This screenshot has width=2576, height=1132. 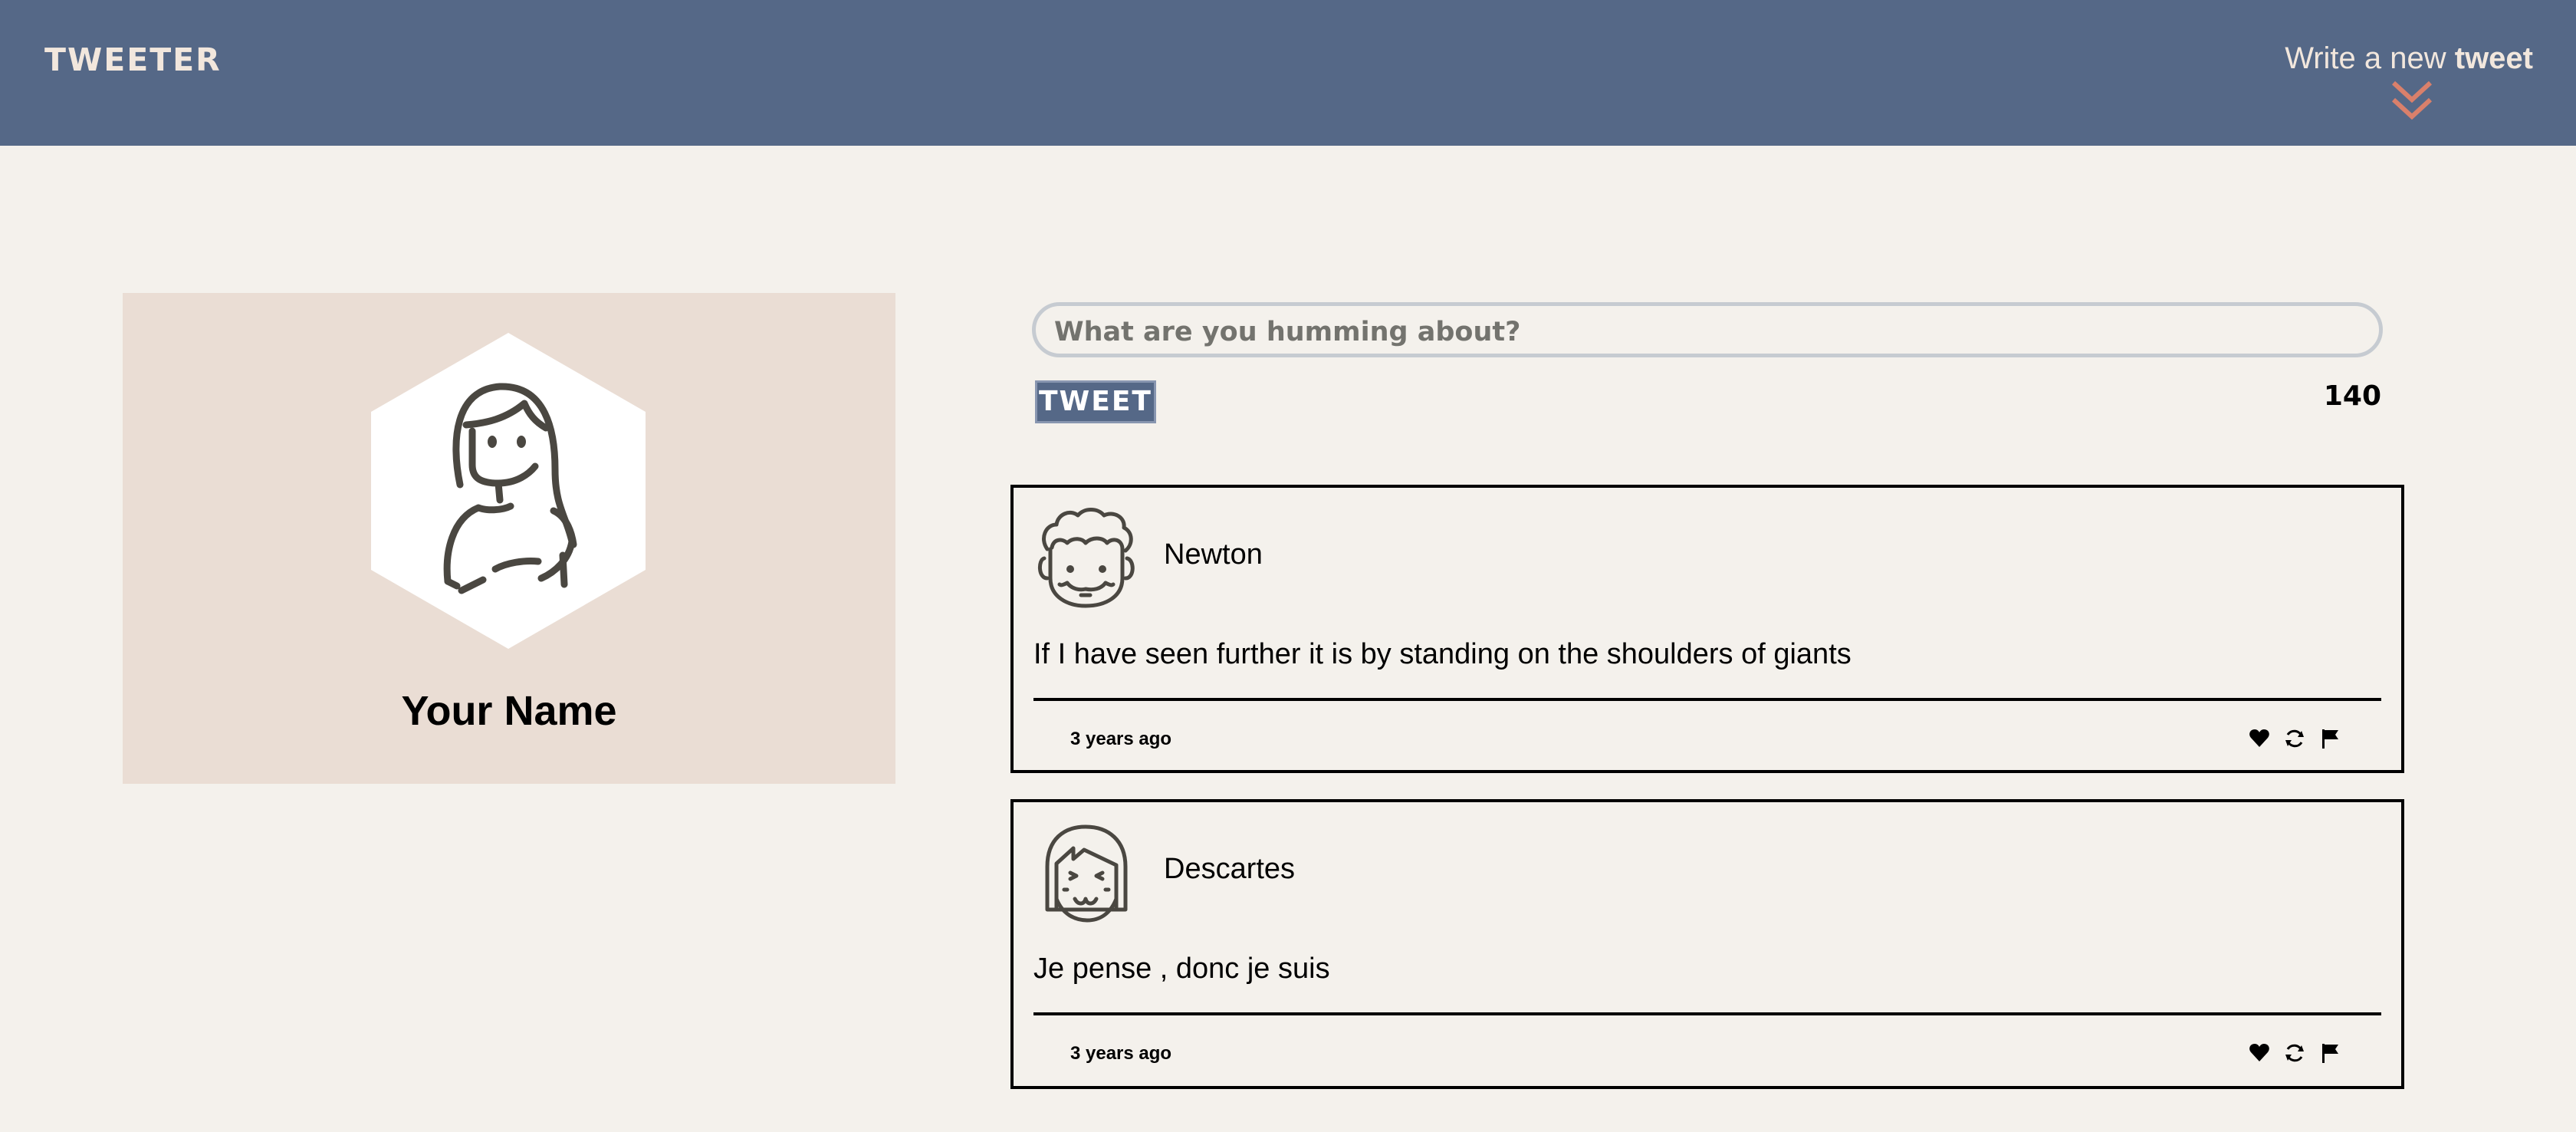 I want to click on profile-card: Your Name, so click(x=509, y=538).